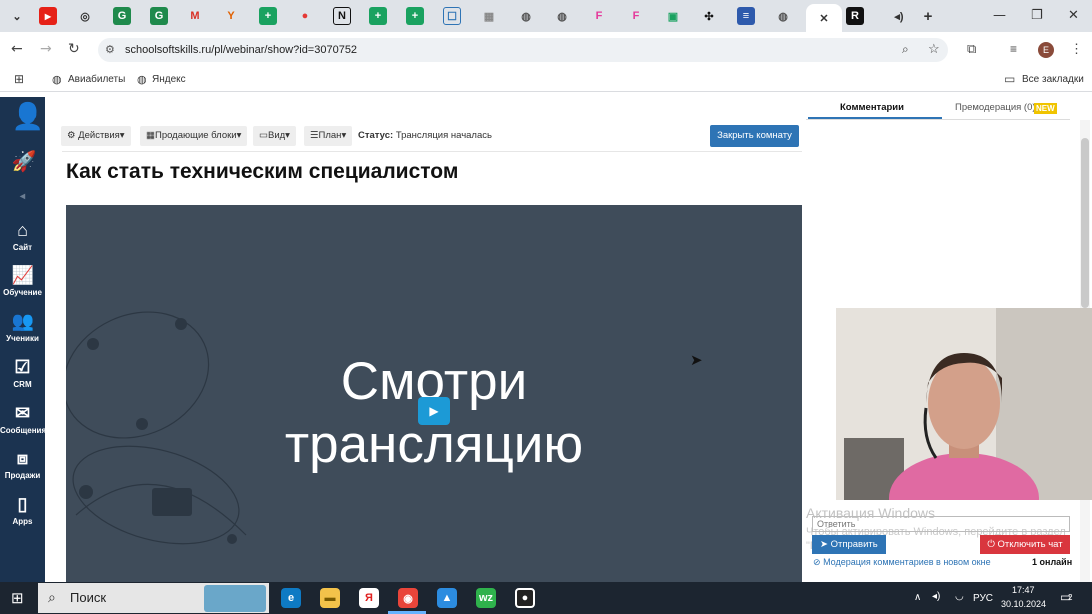 Image resolution: width=1092 pixels, height=614 pixels. What do you see at coordinates (1076, 49) in the screenshot?
I see `menu-icon: ⋮` at bounding box center [1076, 49].